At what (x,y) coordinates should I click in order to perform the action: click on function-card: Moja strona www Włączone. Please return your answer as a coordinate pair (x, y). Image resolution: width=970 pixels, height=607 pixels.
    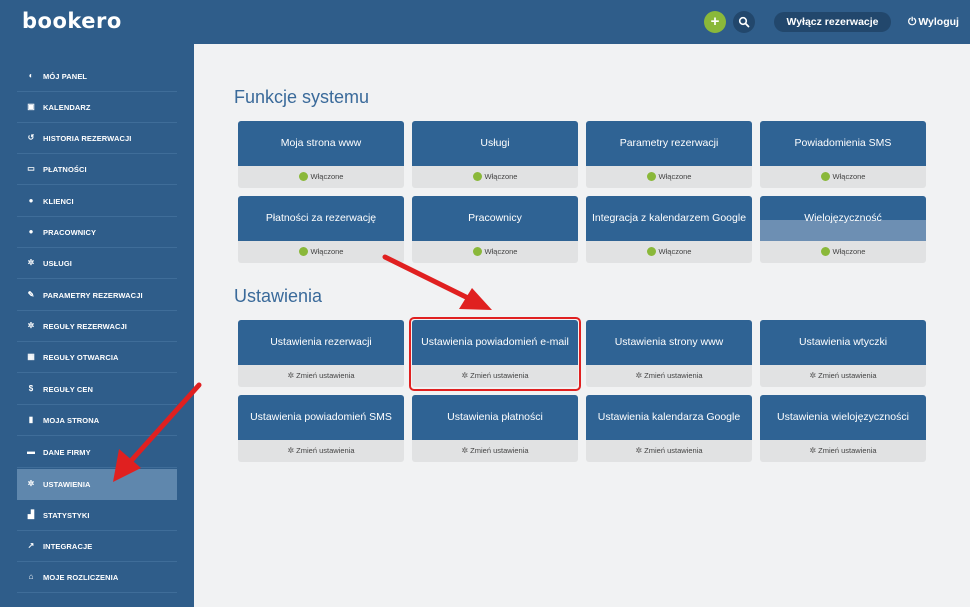
    Looking at the image, I should click on (321, 154).